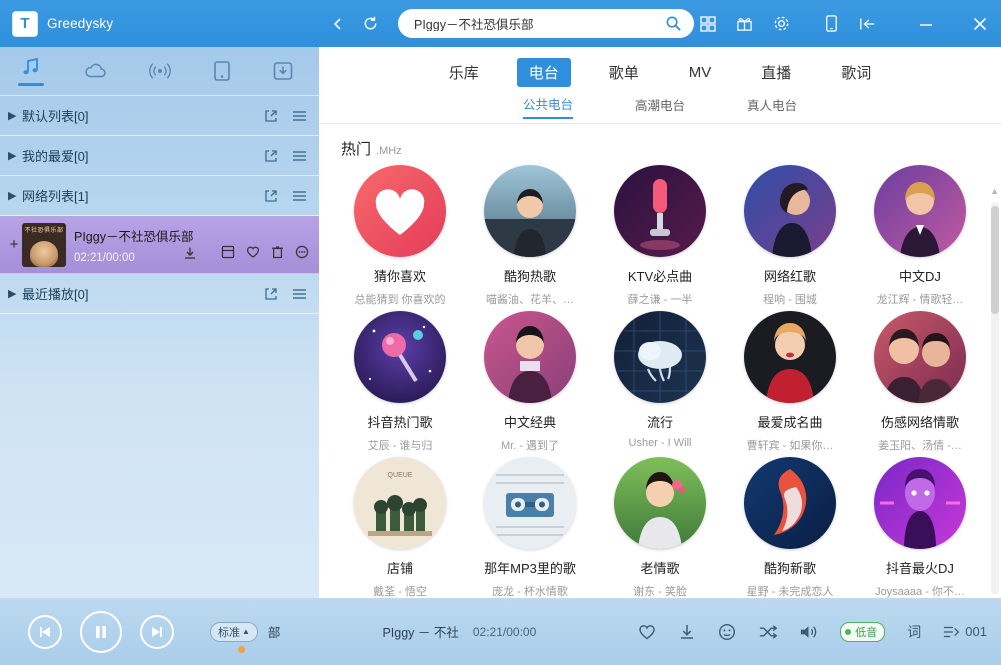  Describe the element at coordinates (995, 398) in the screenshot. I see `vertical-scrollbar` at that location.